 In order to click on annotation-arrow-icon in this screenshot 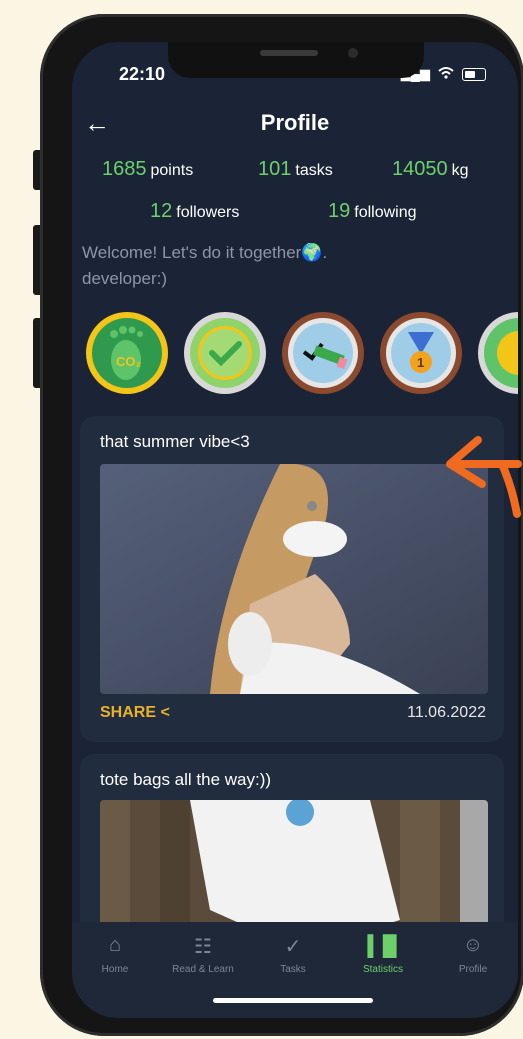, I will do `click(484, 477)`.